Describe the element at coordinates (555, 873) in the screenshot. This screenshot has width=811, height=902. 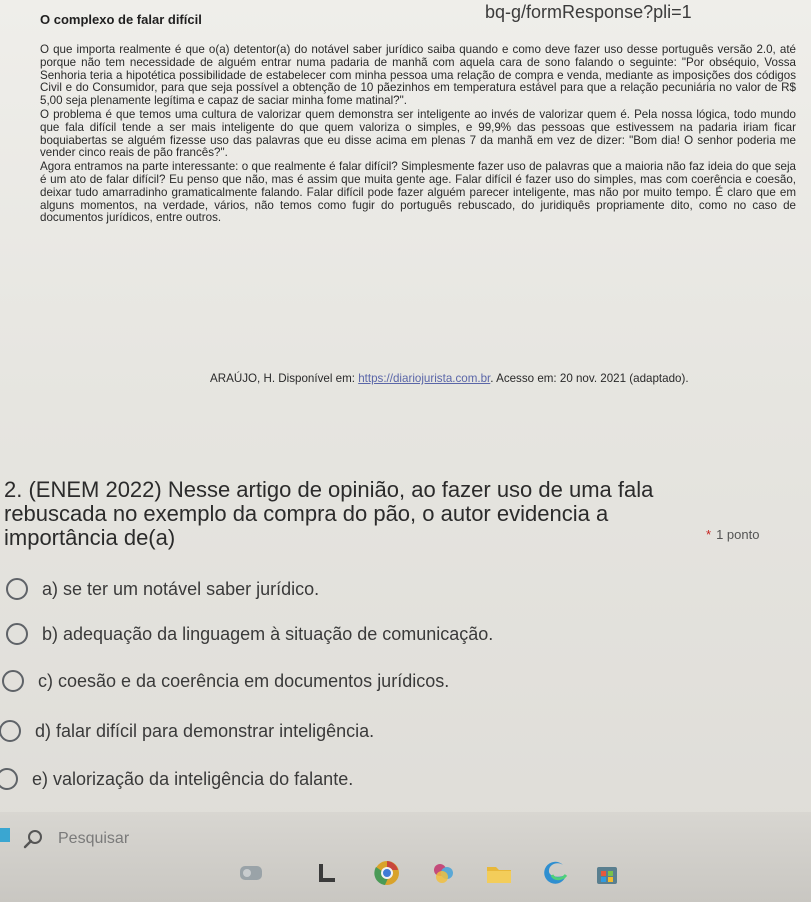
I see `edge-icon` at that location.